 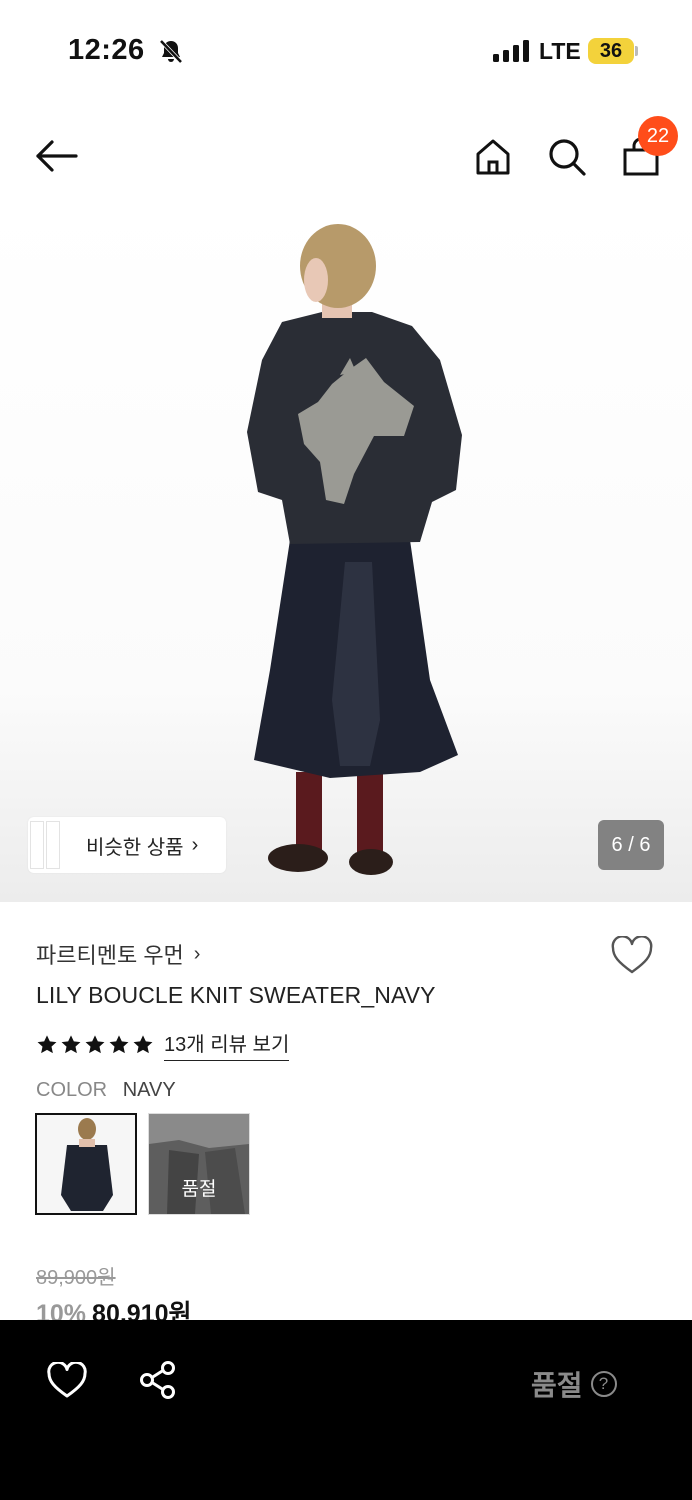 I want to click on color-swatch-soldout: 품절, so click(x=199, y=1164).